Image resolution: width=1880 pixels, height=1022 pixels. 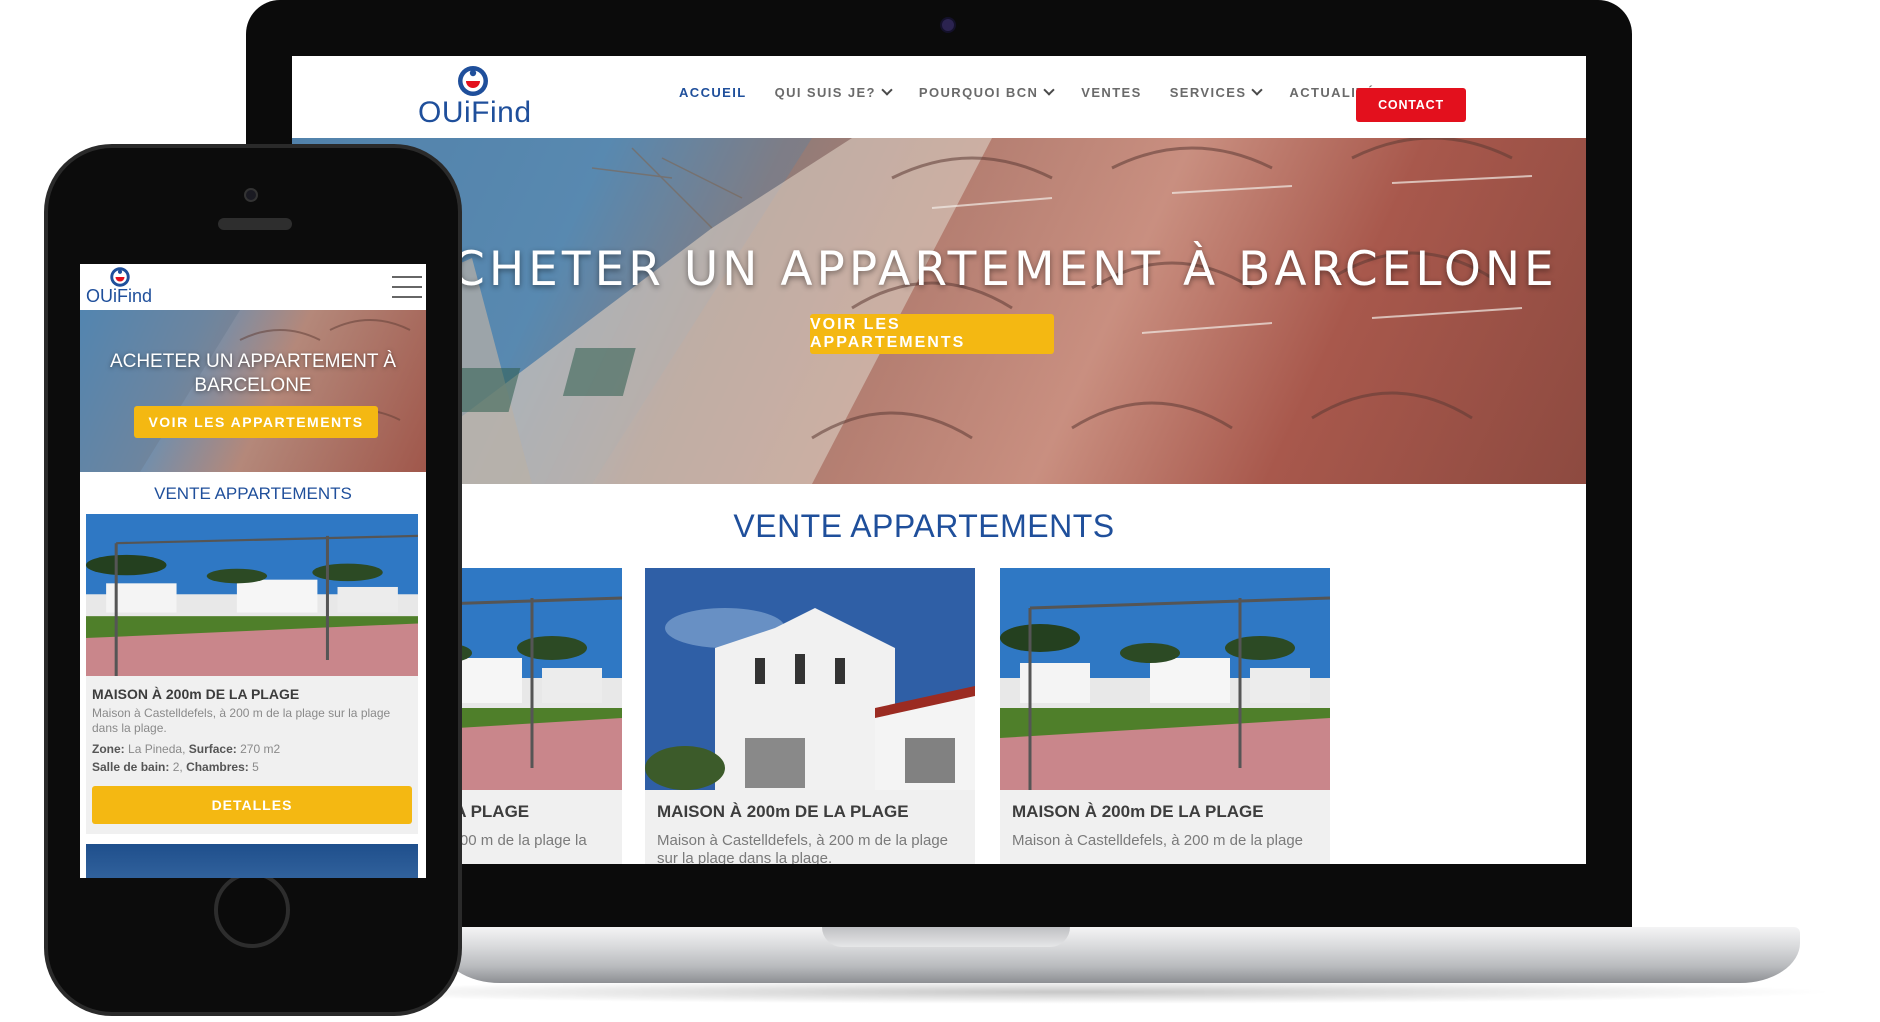 What do you see at coordinates (948, 25) in the screenshot?
I see `laptop-camera` at bounding box center [948, 25].